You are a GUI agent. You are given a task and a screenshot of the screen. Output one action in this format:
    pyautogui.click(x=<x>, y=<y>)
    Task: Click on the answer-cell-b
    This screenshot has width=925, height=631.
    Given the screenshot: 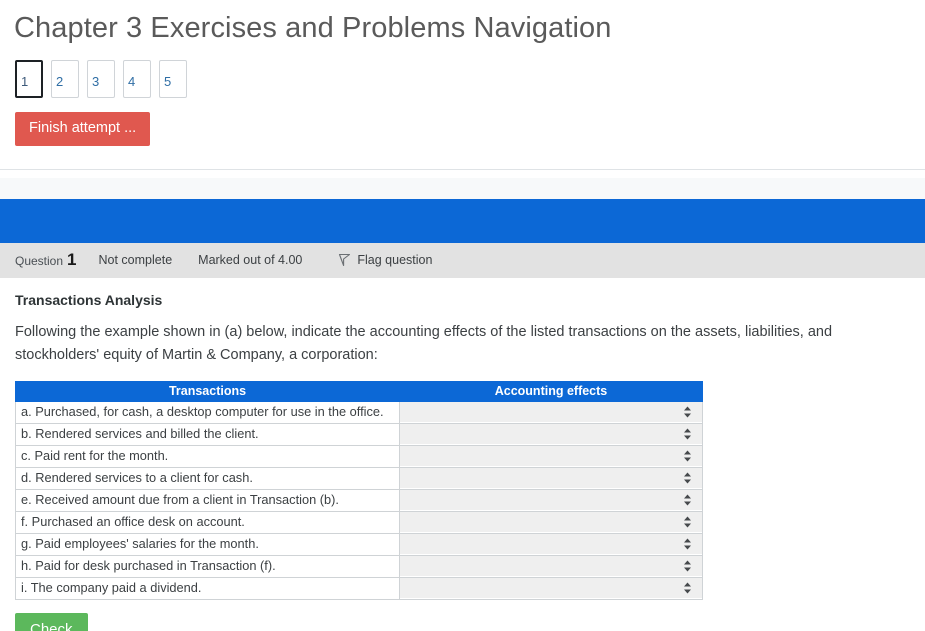 What is the action you would take?
    pyautogui.click(x=551, y=434)
    